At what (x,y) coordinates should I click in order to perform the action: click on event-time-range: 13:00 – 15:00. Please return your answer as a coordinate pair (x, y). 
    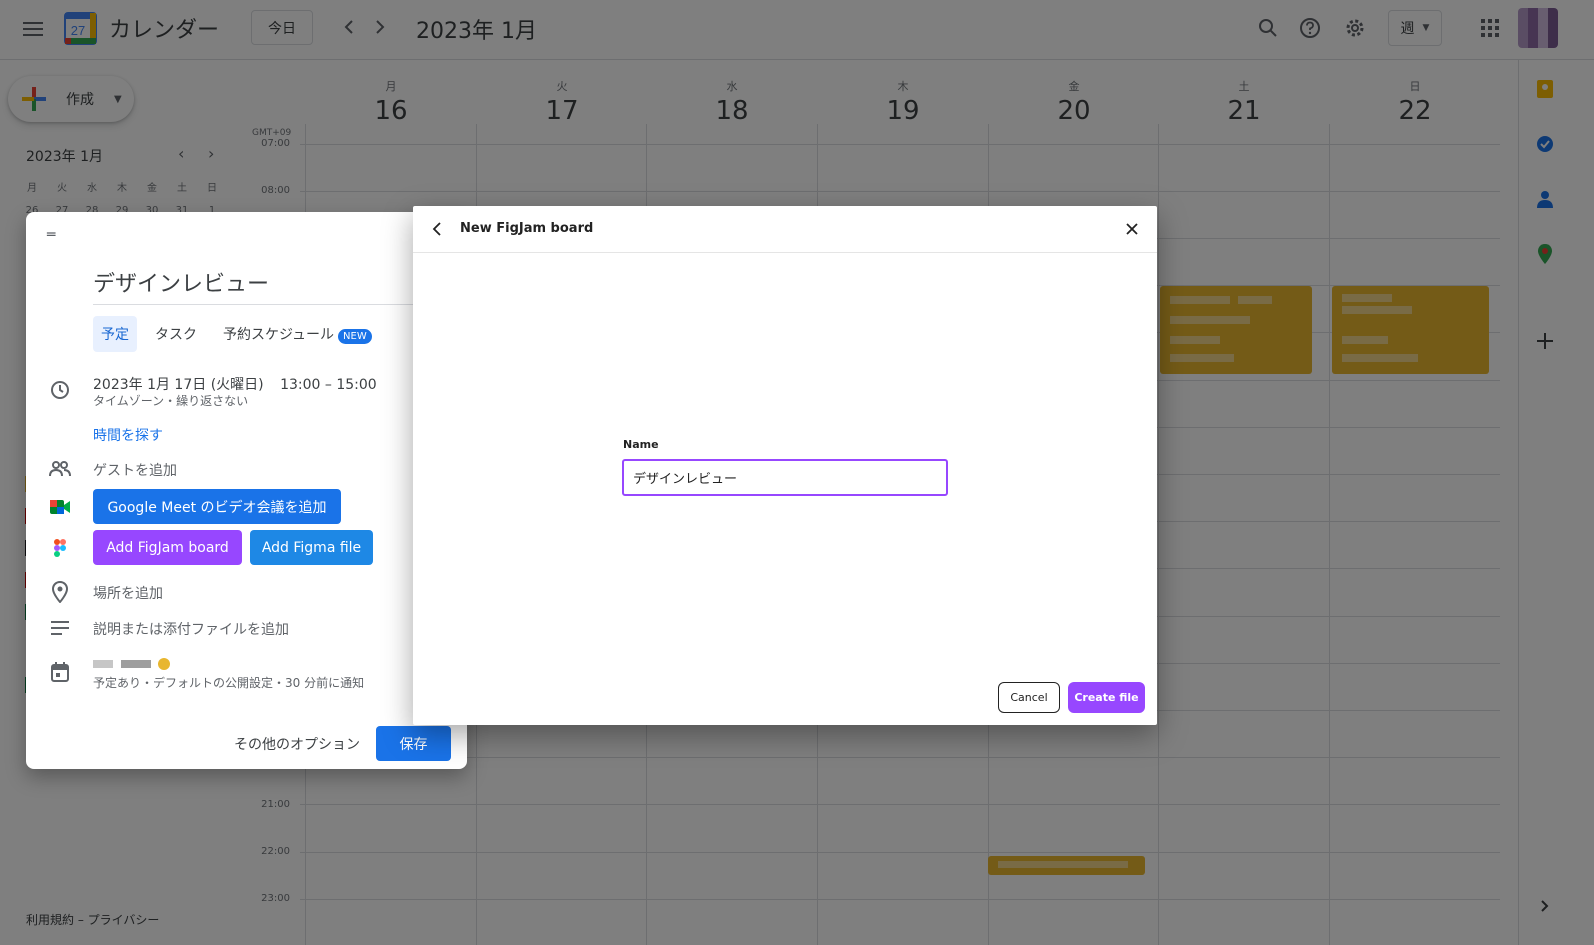
    Looking at the image, I should click on (328, 385).